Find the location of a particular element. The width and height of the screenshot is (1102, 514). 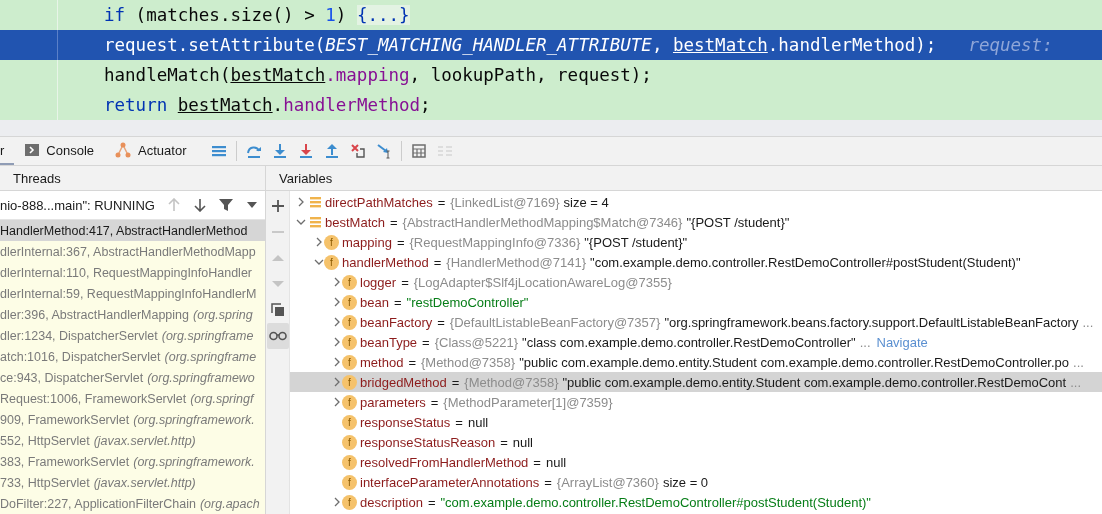

navigate-link: Navigate is located at coordinates (902, 342).